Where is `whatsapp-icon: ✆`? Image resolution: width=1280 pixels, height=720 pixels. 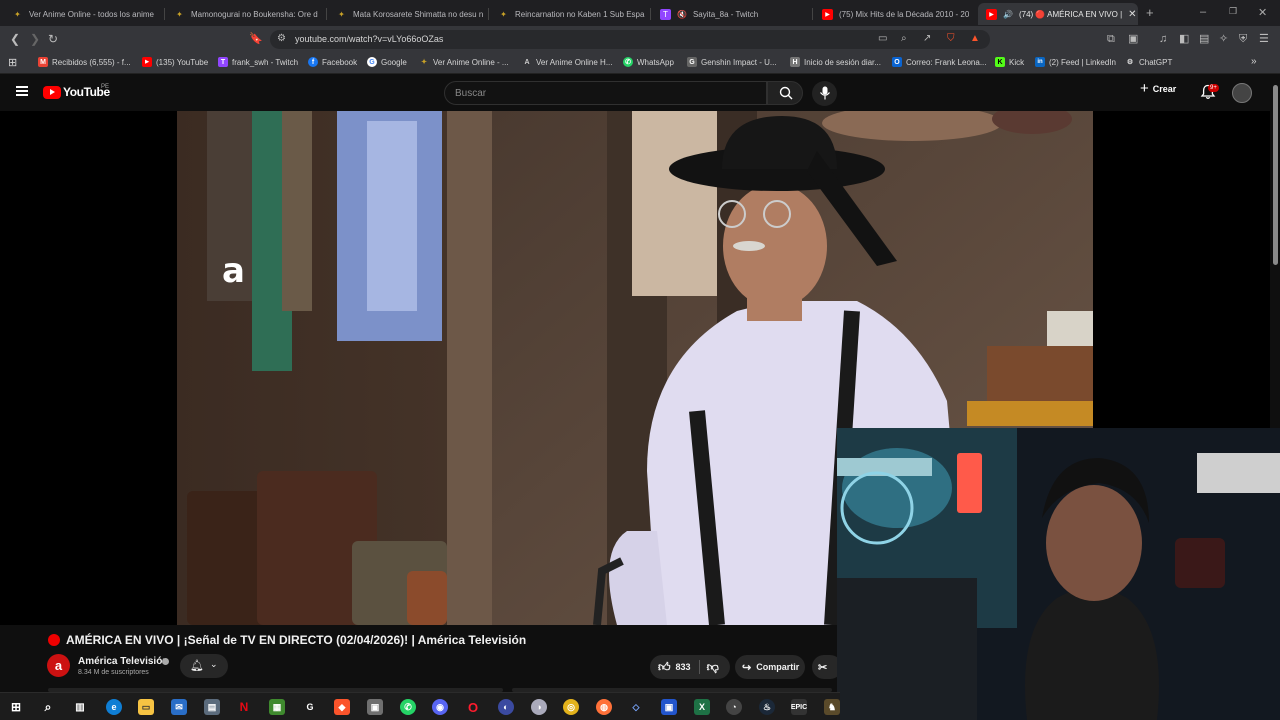
whatsapp-icon: ✆ is located at coordinates (408, 707).